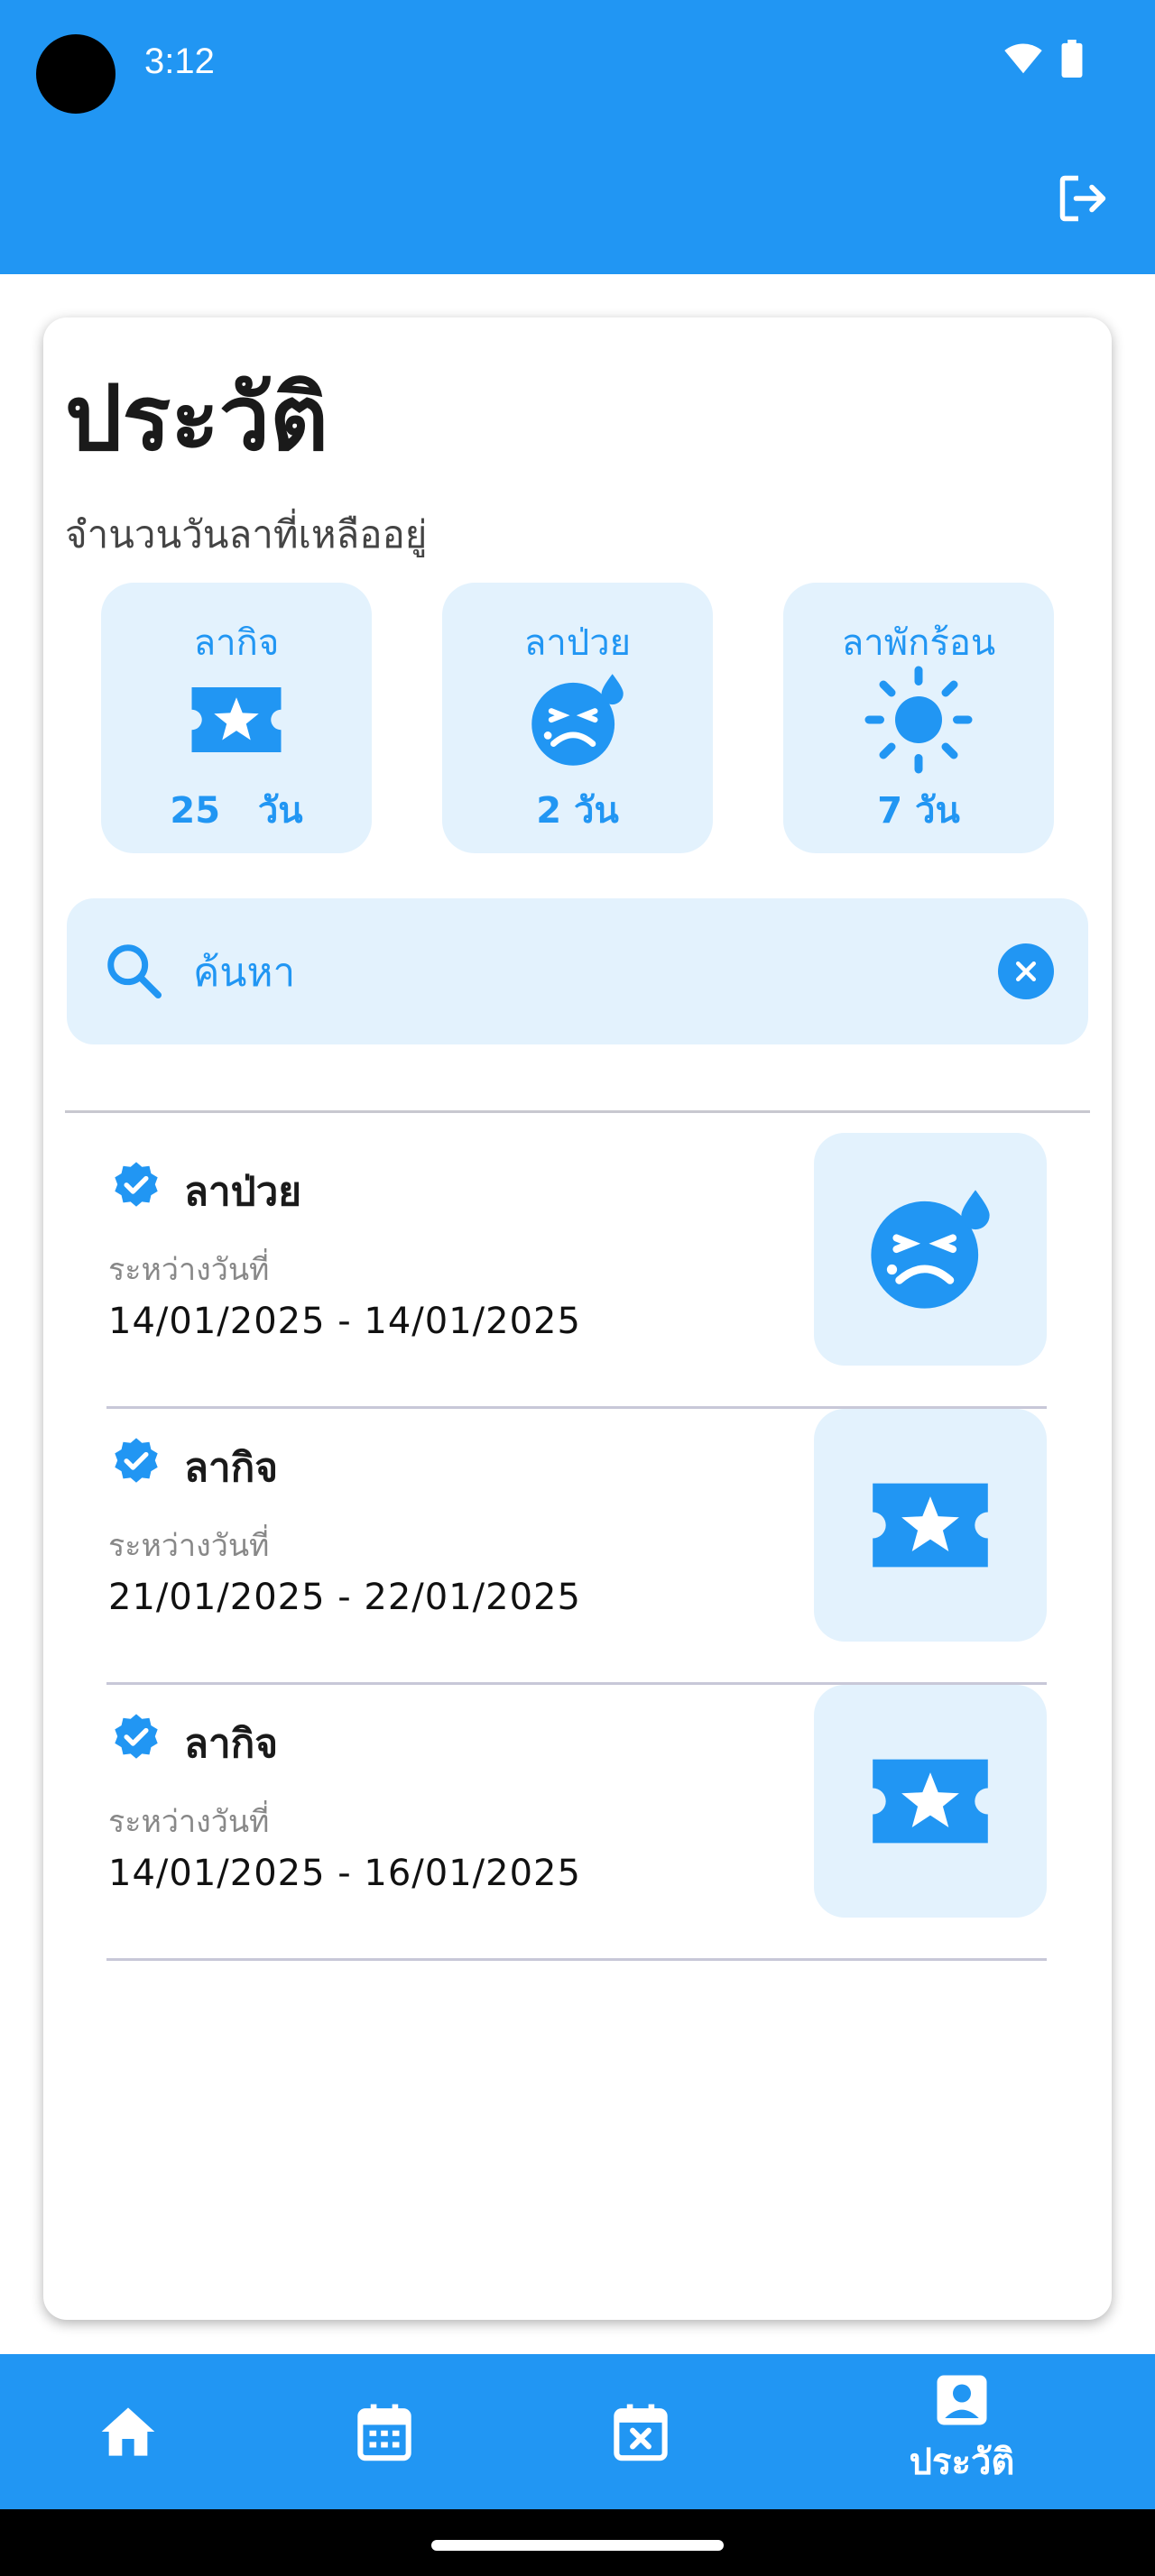  I want to click on stat-label: ลากิจ, so click(236, 643).